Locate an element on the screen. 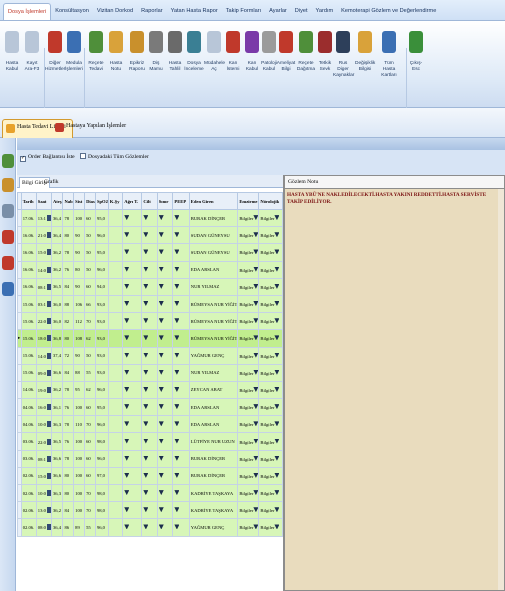 Image resolution: width=505 pixels, height=591 pixels. column-header: Saat is located at coordinates (43, 201).